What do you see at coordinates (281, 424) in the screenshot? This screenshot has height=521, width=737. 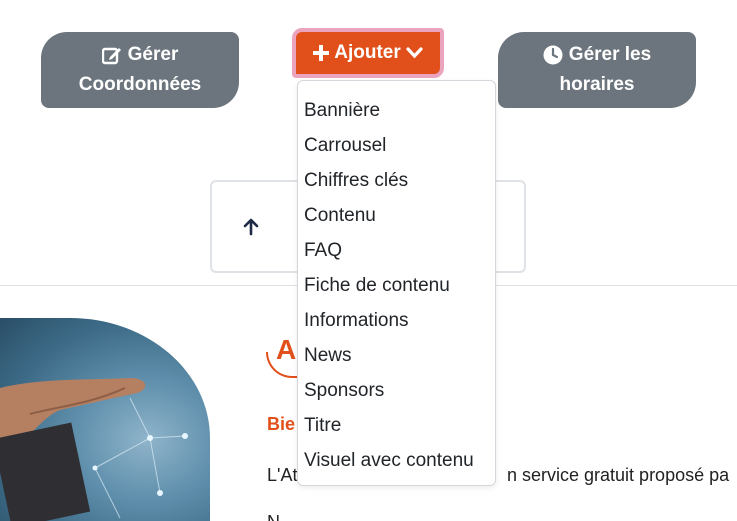 I see `welcome-heading: Bie` at bounding box center [281, 424].